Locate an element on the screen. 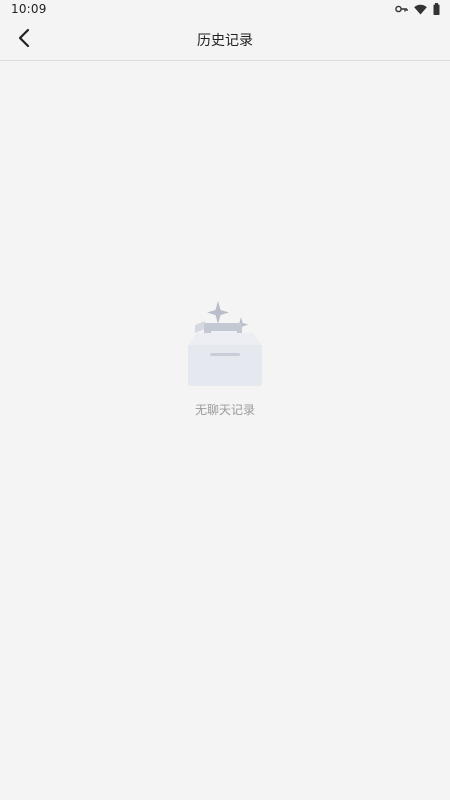 This screenshot has width=450, height=800. key-icon is located at coordinates (401, 9).